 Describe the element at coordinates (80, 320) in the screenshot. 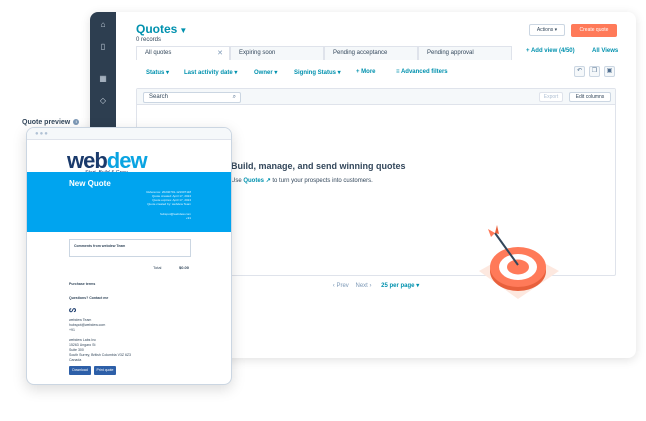

I see `contact-line: webdew Team` at that location.